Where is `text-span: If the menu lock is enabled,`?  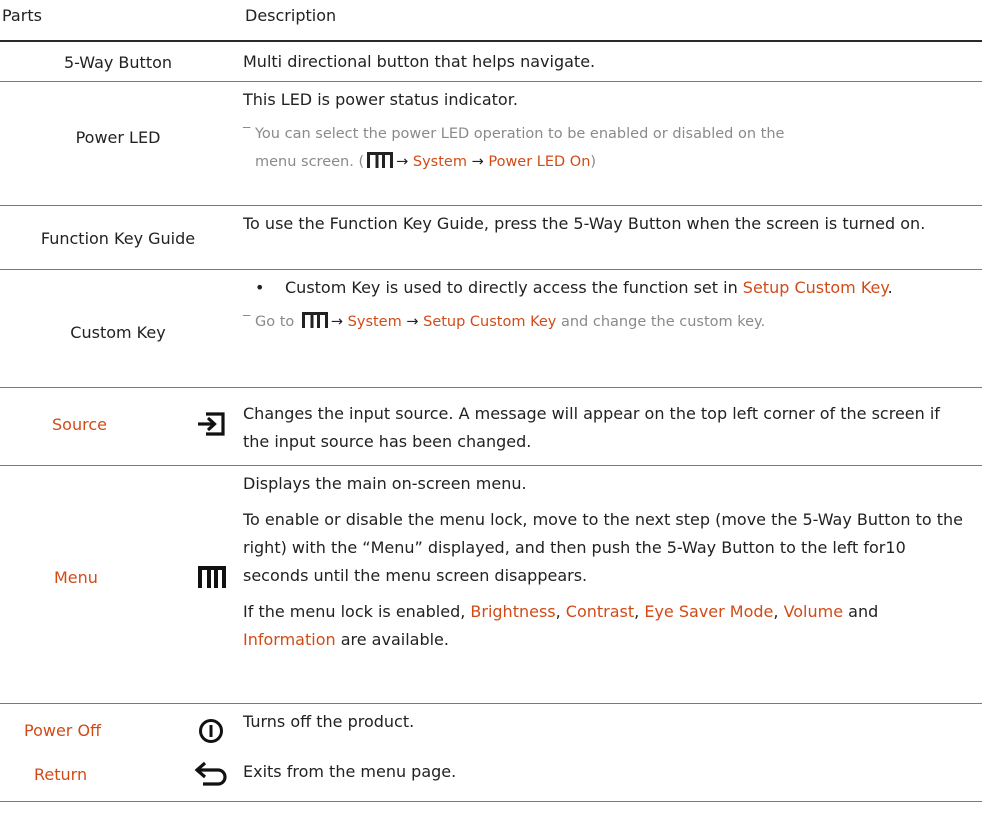 text-span: If the menu lock is enabled, is located at coordinates (357, 611).